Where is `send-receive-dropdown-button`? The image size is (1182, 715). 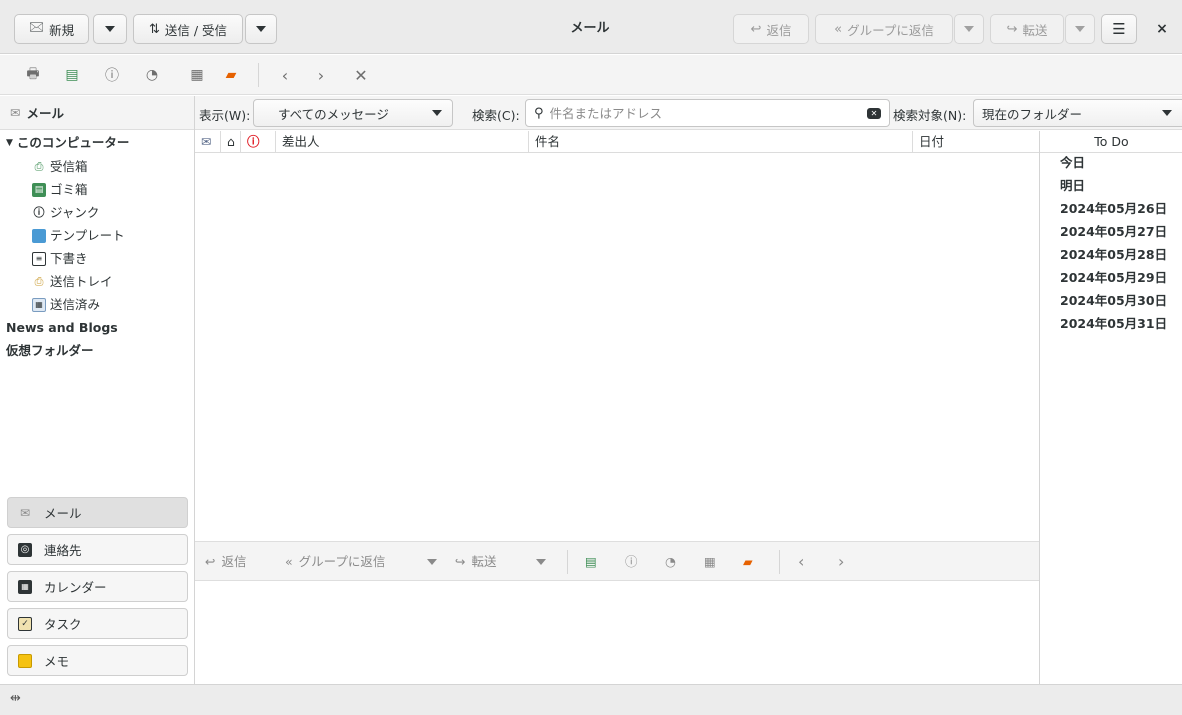 send-receive-dropdown-button is located at coordinates (261, 29).